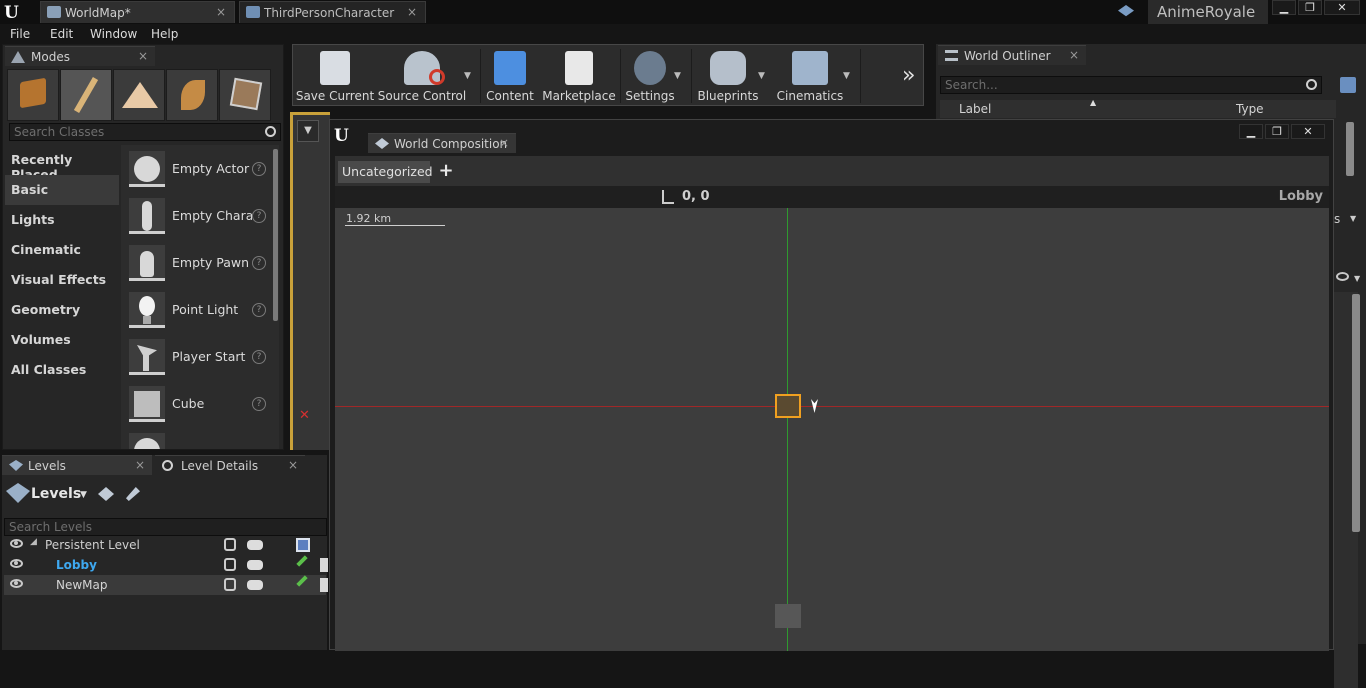 The width and height of the screenshot is (1366, 688). What do you see at coordinates (197, 264) in the screenshot?
I see `place-item-empty-pawn: Empty Pawn ?` at bounding box center [197, 264].